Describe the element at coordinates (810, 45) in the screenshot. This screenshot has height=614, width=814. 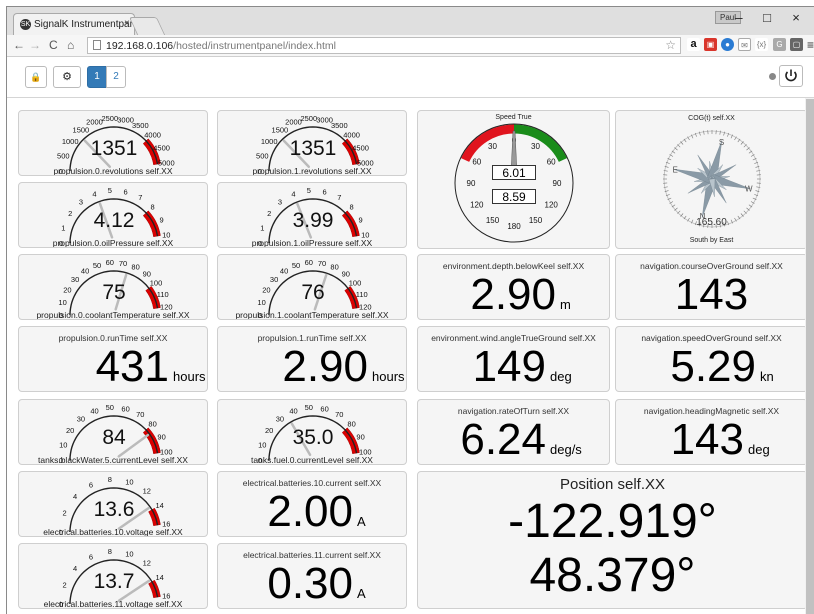
I see `menu-icon: ≡` at that location.